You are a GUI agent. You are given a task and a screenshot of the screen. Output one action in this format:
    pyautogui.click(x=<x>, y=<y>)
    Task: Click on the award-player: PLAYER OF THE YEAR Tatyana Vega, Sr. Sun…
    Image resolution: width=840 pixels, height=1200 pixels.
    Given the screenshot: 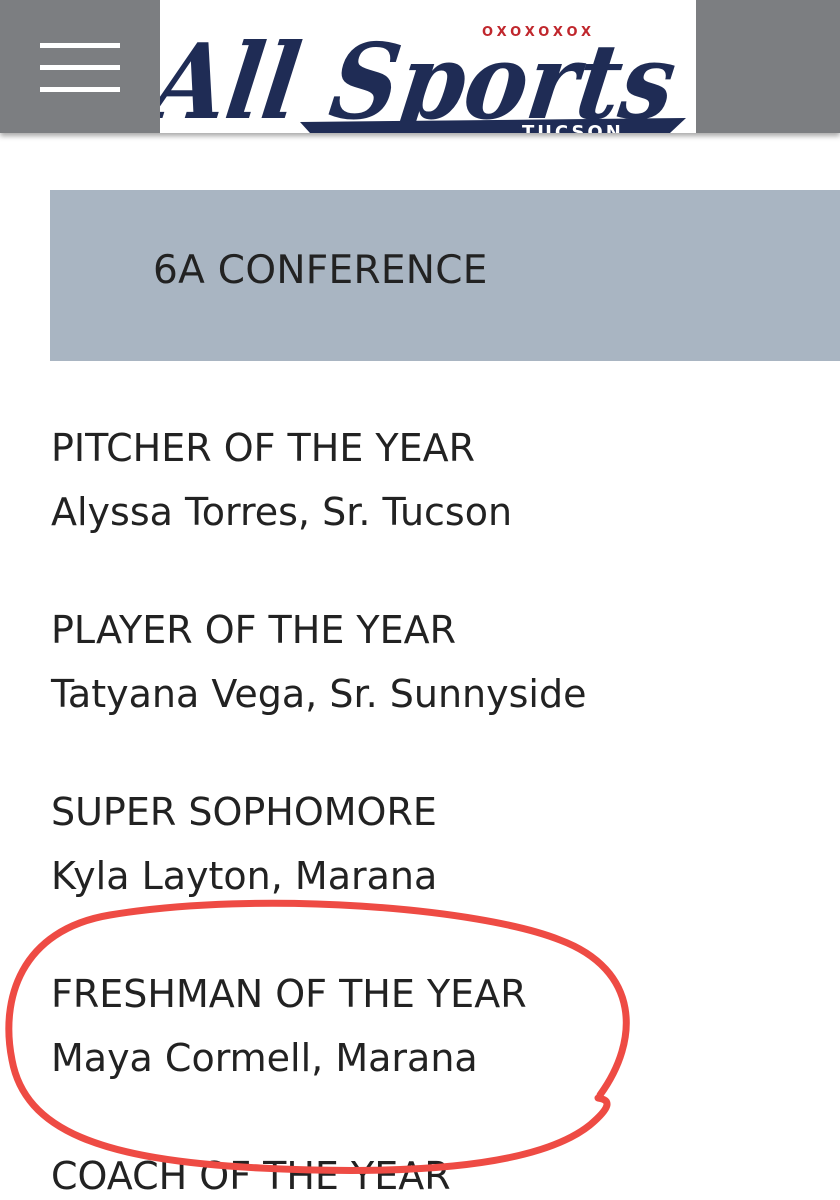 What is the action you would take?
    pyautogui.click(x=318, y=662)
    